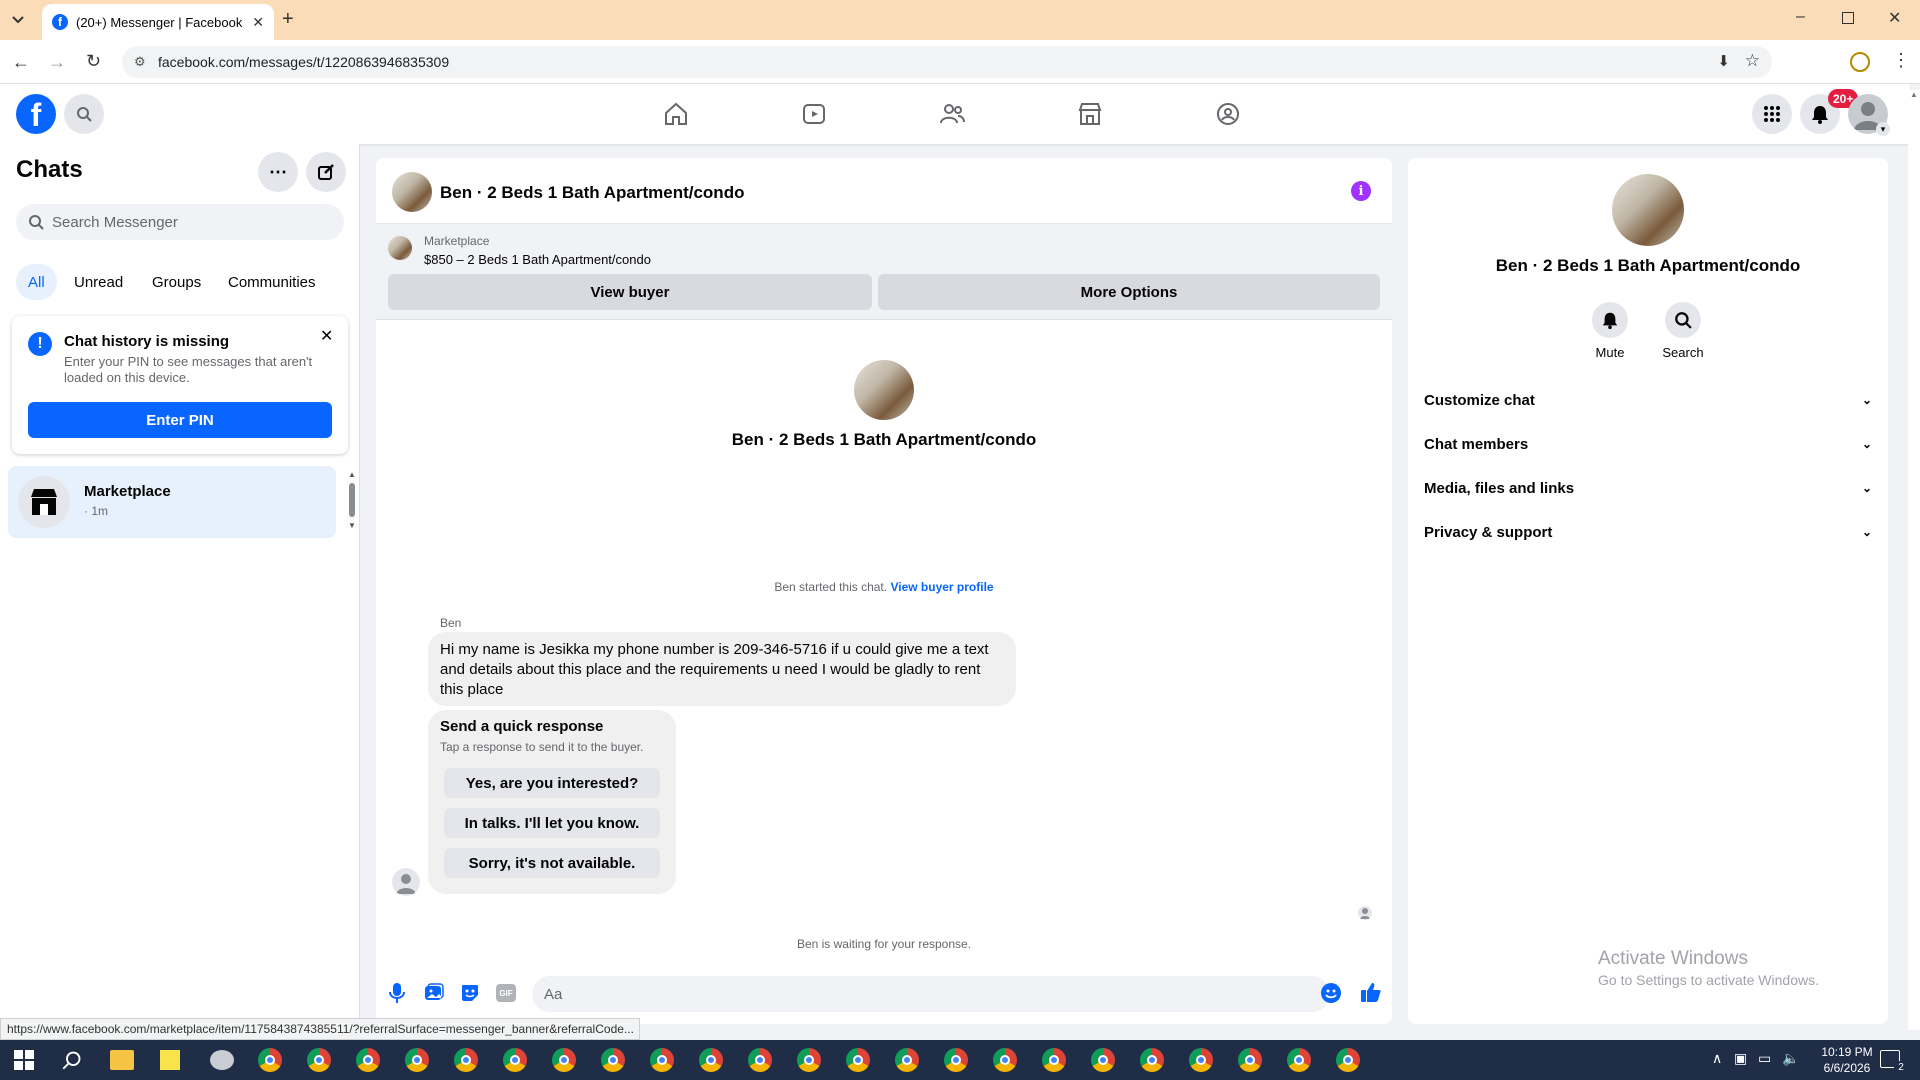 The width and height of the screenshot is (1920, 1080). Describe the element at coordinates (1914, 94) in the screenshot. I see `page-scroll-up-icon: ▲` at that location.